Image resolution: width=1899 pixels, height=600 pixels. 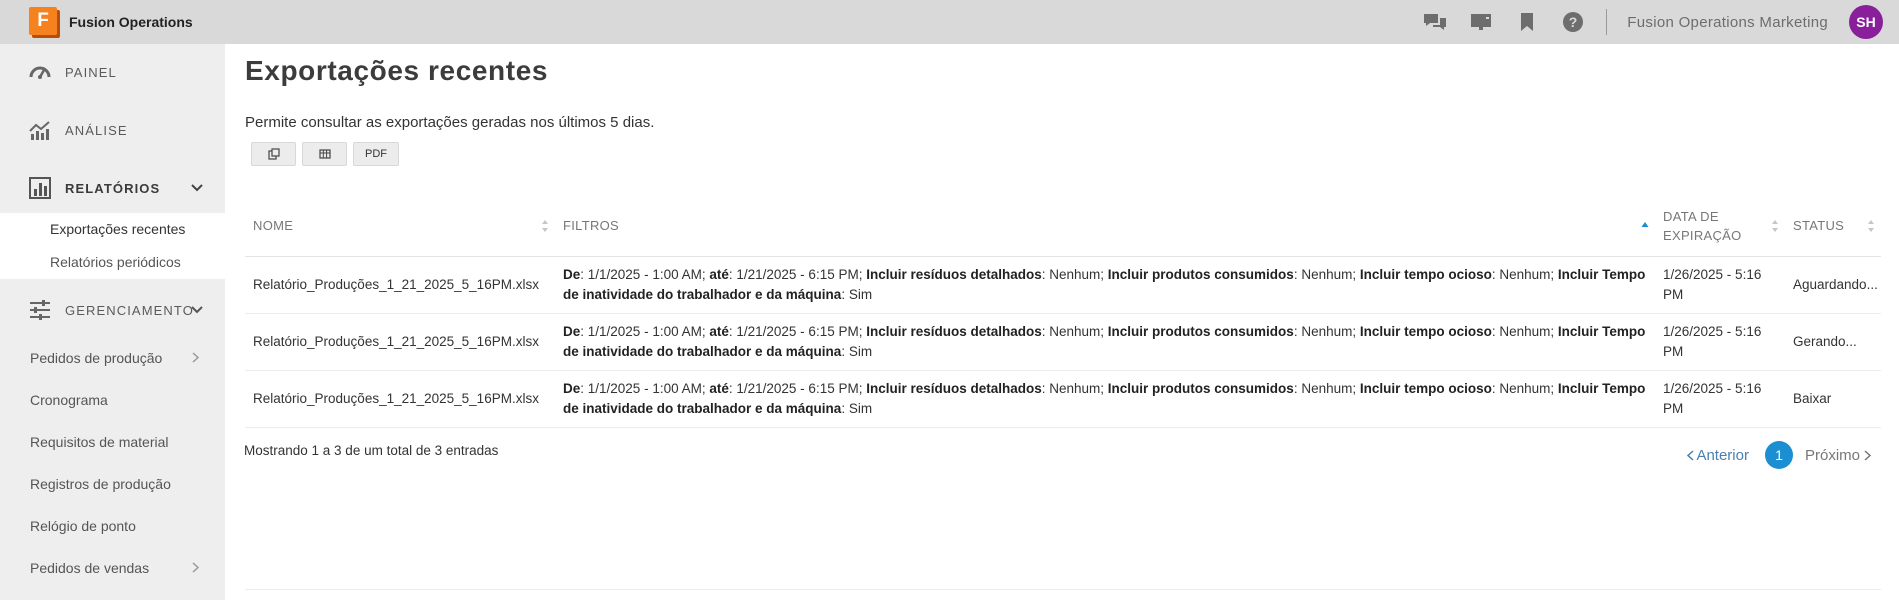 What do you see at coordinates (96, 130) in the screenshot?
I see `sidebar-item-label: ANÁLISE` at bounding box center [96, 130].